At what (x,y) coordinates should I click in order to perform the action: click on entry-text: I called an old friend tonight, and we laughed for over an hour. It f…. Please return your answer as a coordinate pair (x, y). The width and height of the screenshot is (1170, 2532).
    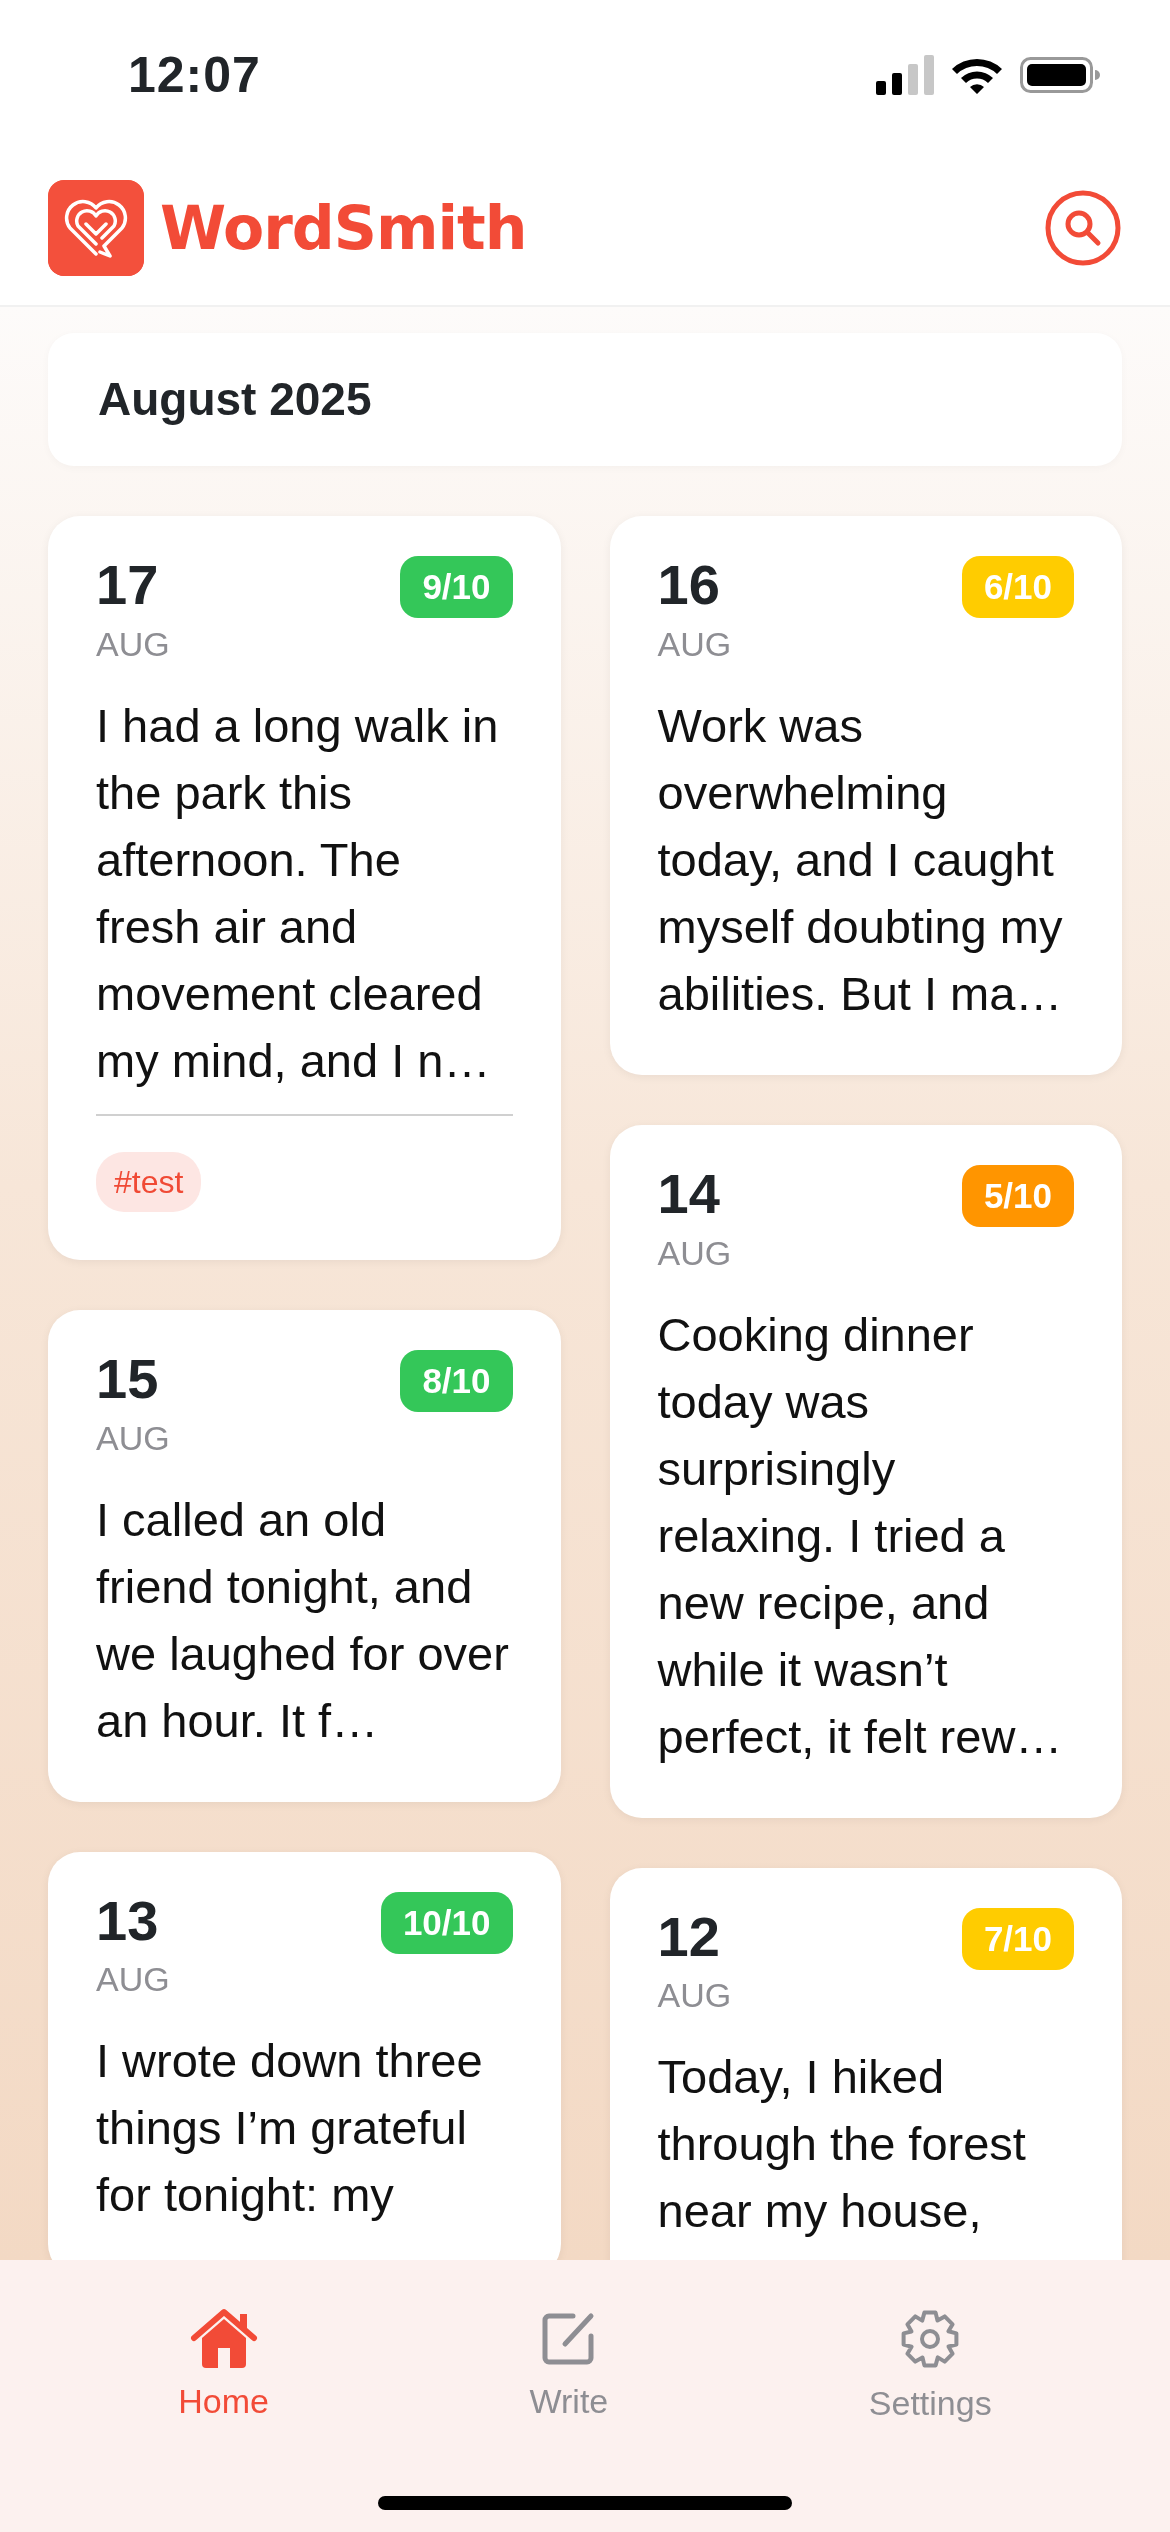
    Looking at the image, I should click on (303, 1620).